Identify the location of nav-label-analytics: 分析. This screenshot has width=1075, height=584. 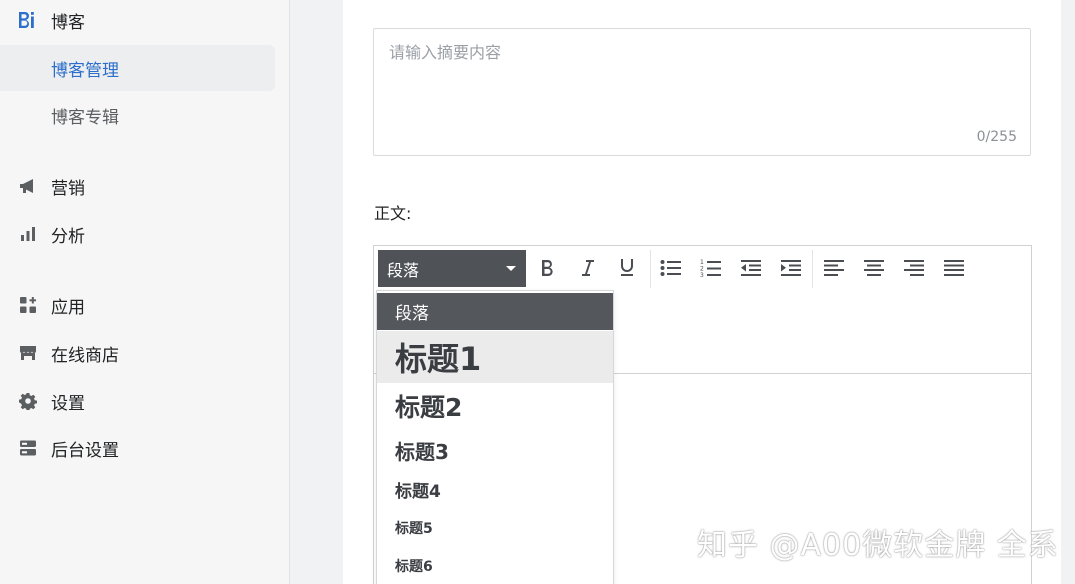
(68, 236).